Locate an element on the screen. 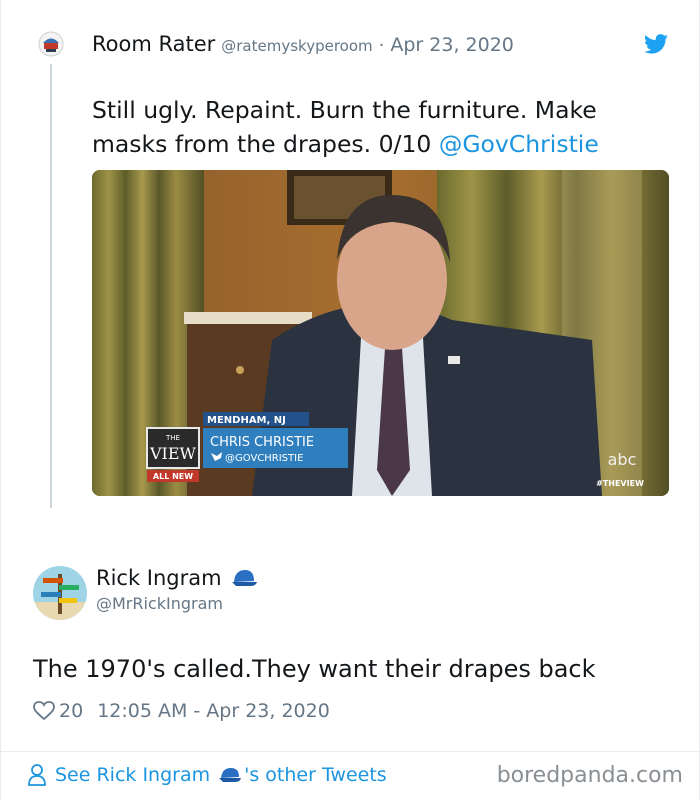 The image size is (700, 800). see-other-suffix: 's other Tweets is located at coordinates (315, 775).